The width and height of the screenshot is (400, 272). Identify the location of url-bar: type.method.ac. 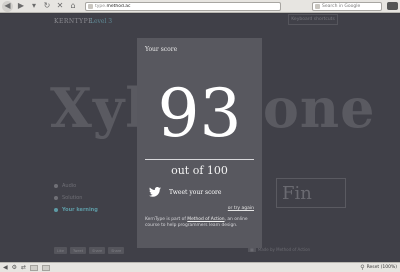
(183, 6).